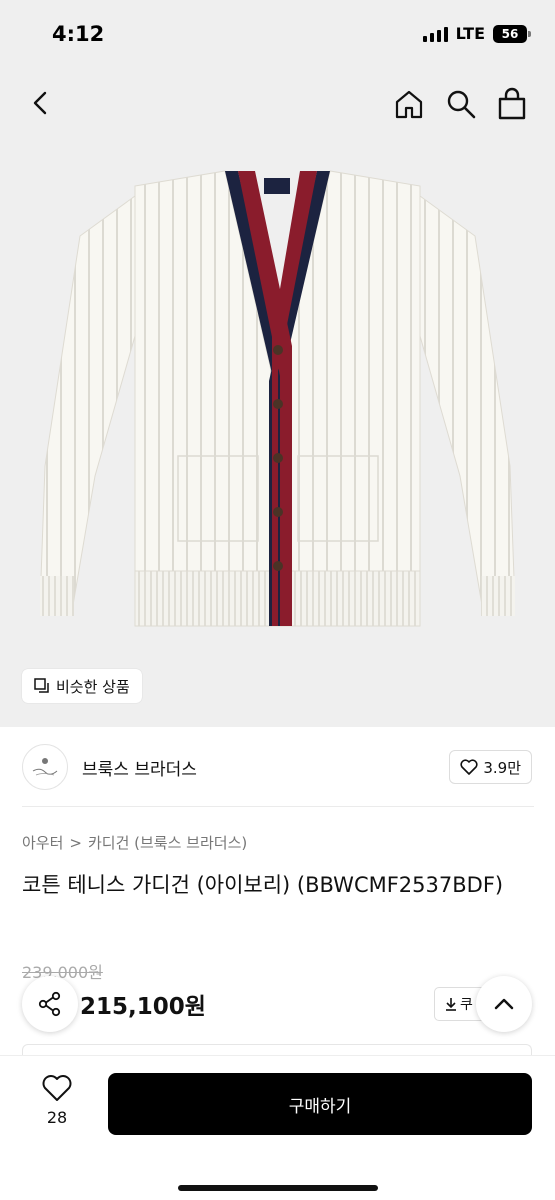  I want to click on battery-level: 56, so click(510, 33).